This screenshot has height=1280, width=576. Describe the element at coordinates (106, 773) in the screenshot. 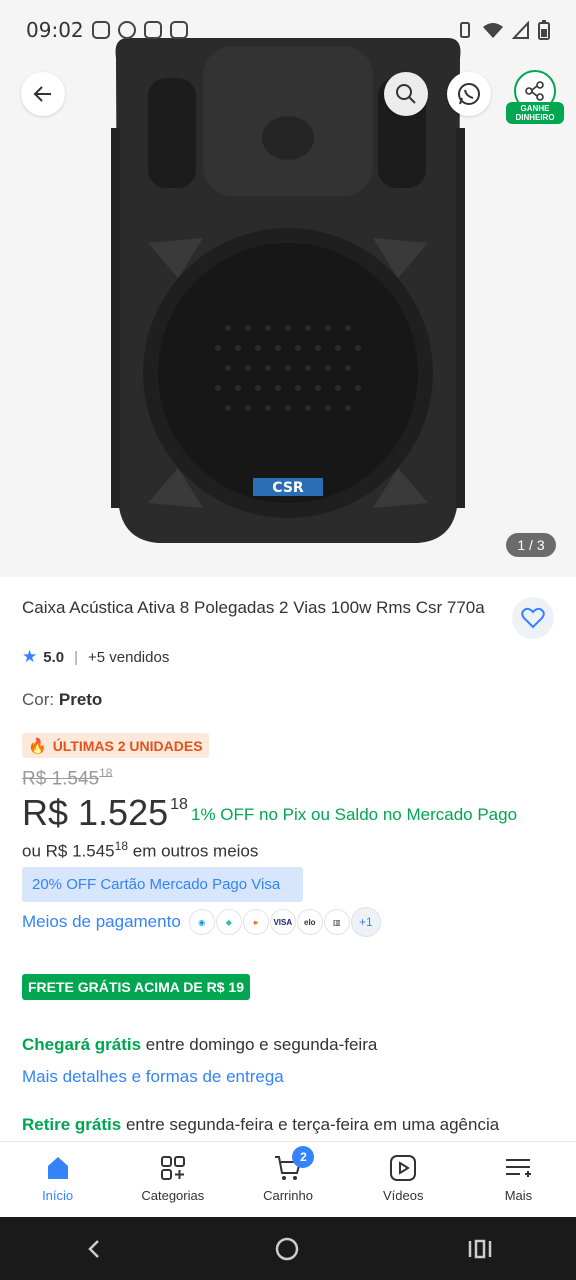

I see `old-price-cents: 18` at that location.